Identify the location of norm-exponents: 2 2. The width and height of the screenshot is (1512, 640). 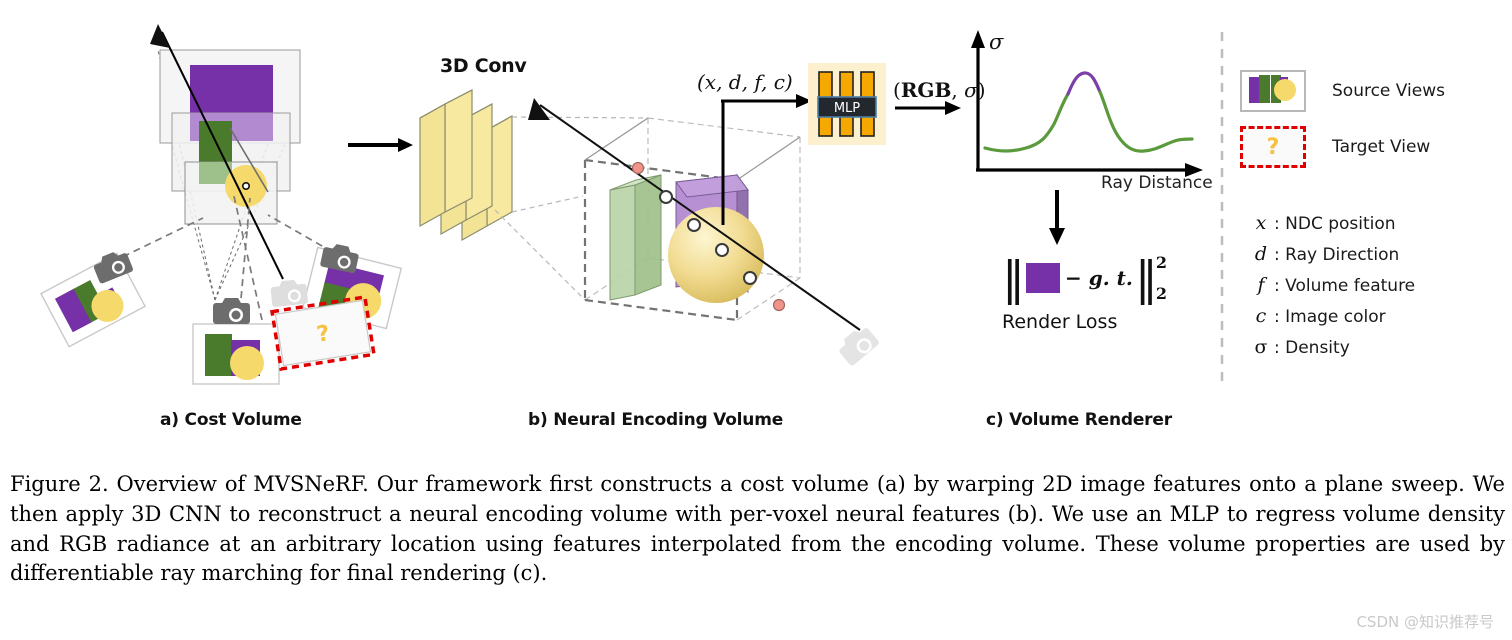
(1162, 278).